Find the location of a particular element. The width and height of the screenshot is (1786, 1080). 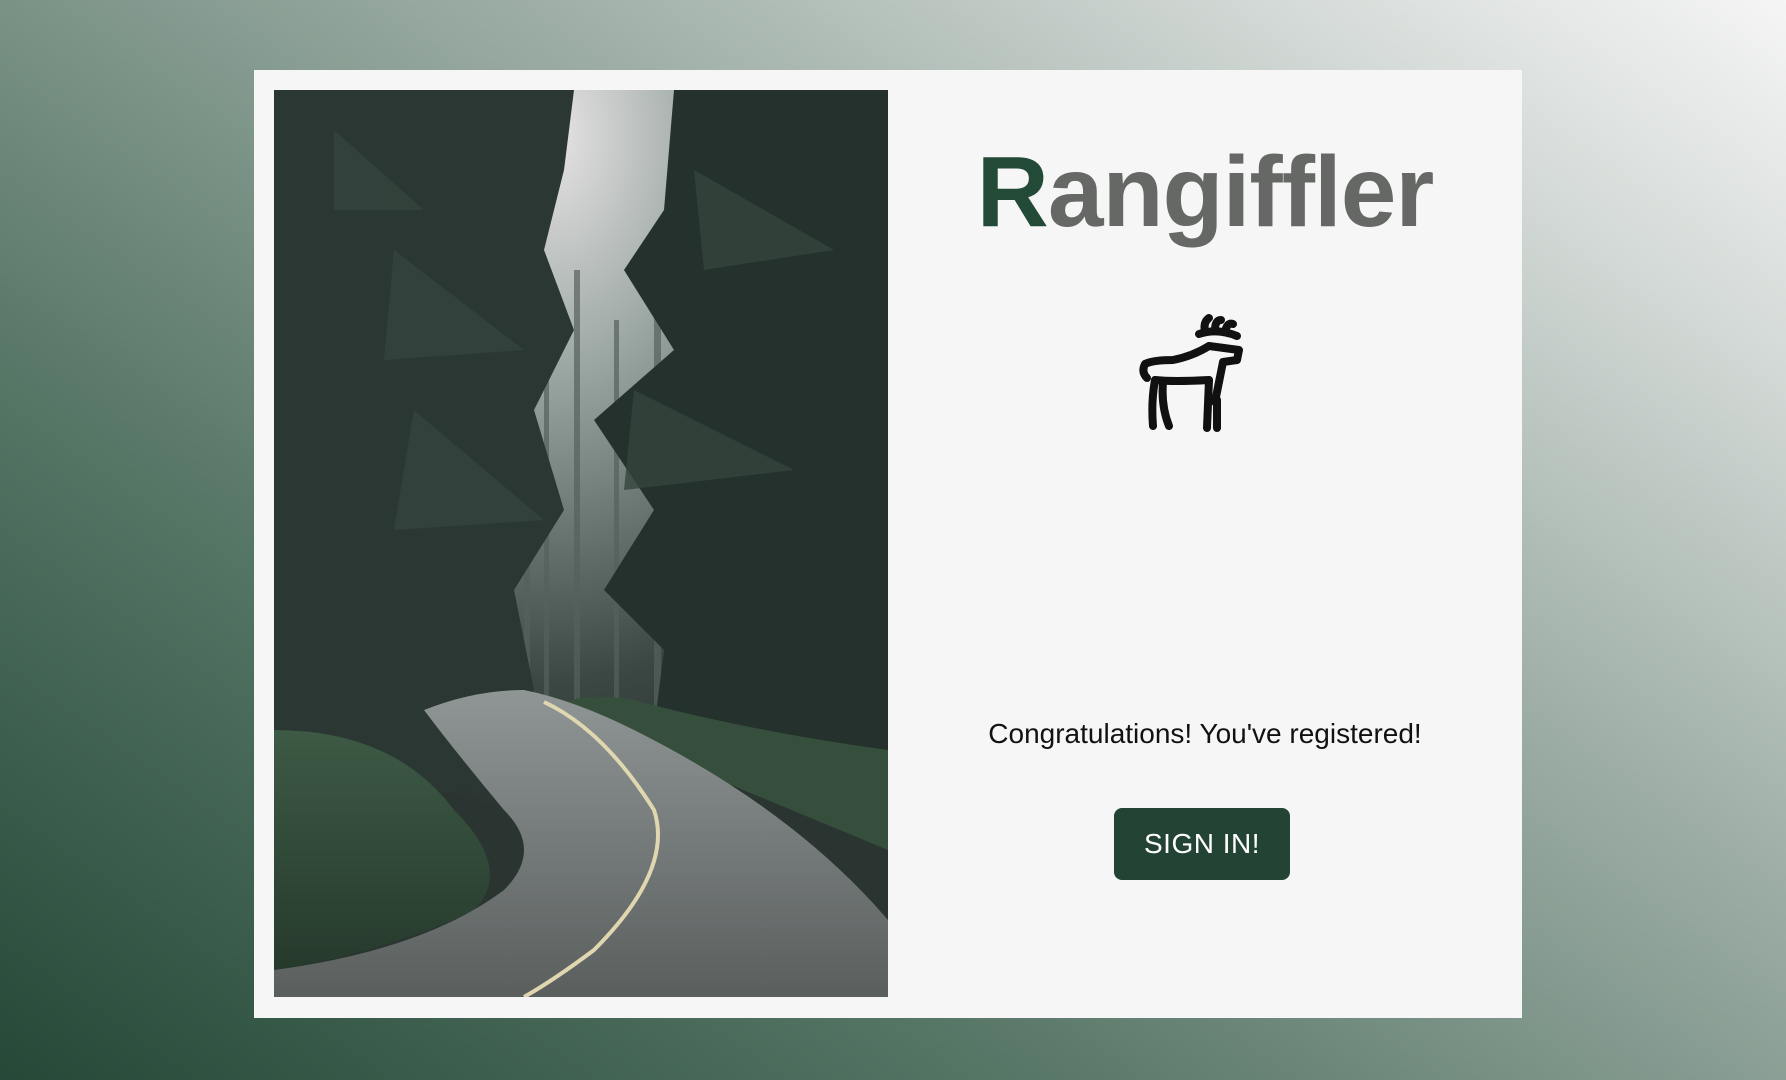

app-title: Rangiffler is located at coordinates (1205, 192).